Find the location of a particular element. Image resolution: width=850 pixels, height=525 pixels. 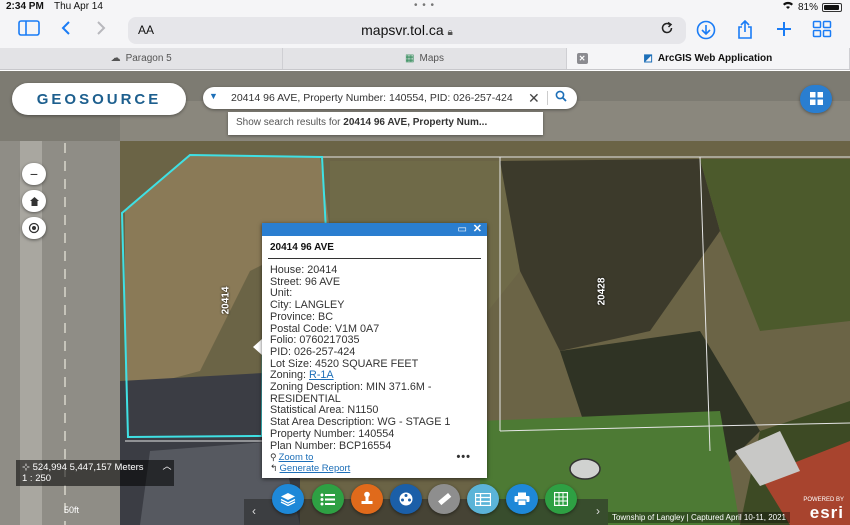

coordinate-xy: ⊹ 524,994 5,447,157 Meters is located at coordinates (83, 467).